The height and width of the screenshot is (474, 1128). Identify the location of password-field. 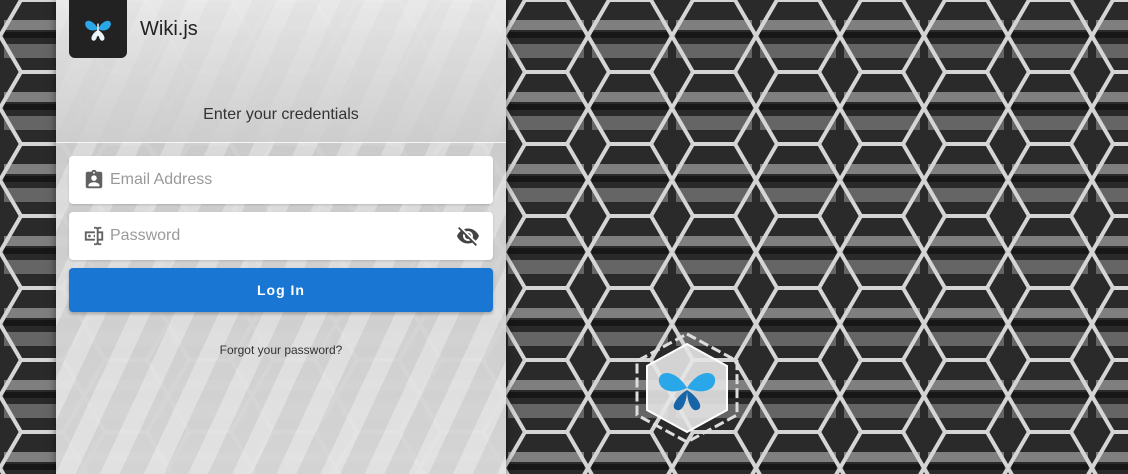
(281, 236).